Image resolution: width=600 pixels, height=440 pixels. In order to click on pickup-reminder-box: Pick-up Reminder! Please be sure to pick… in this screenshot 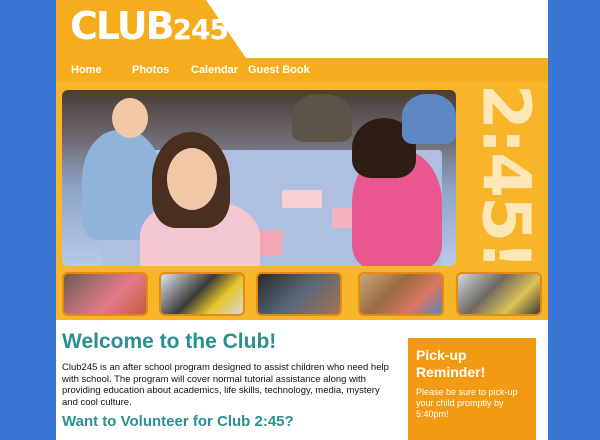, I will do `click(472, 389)`.